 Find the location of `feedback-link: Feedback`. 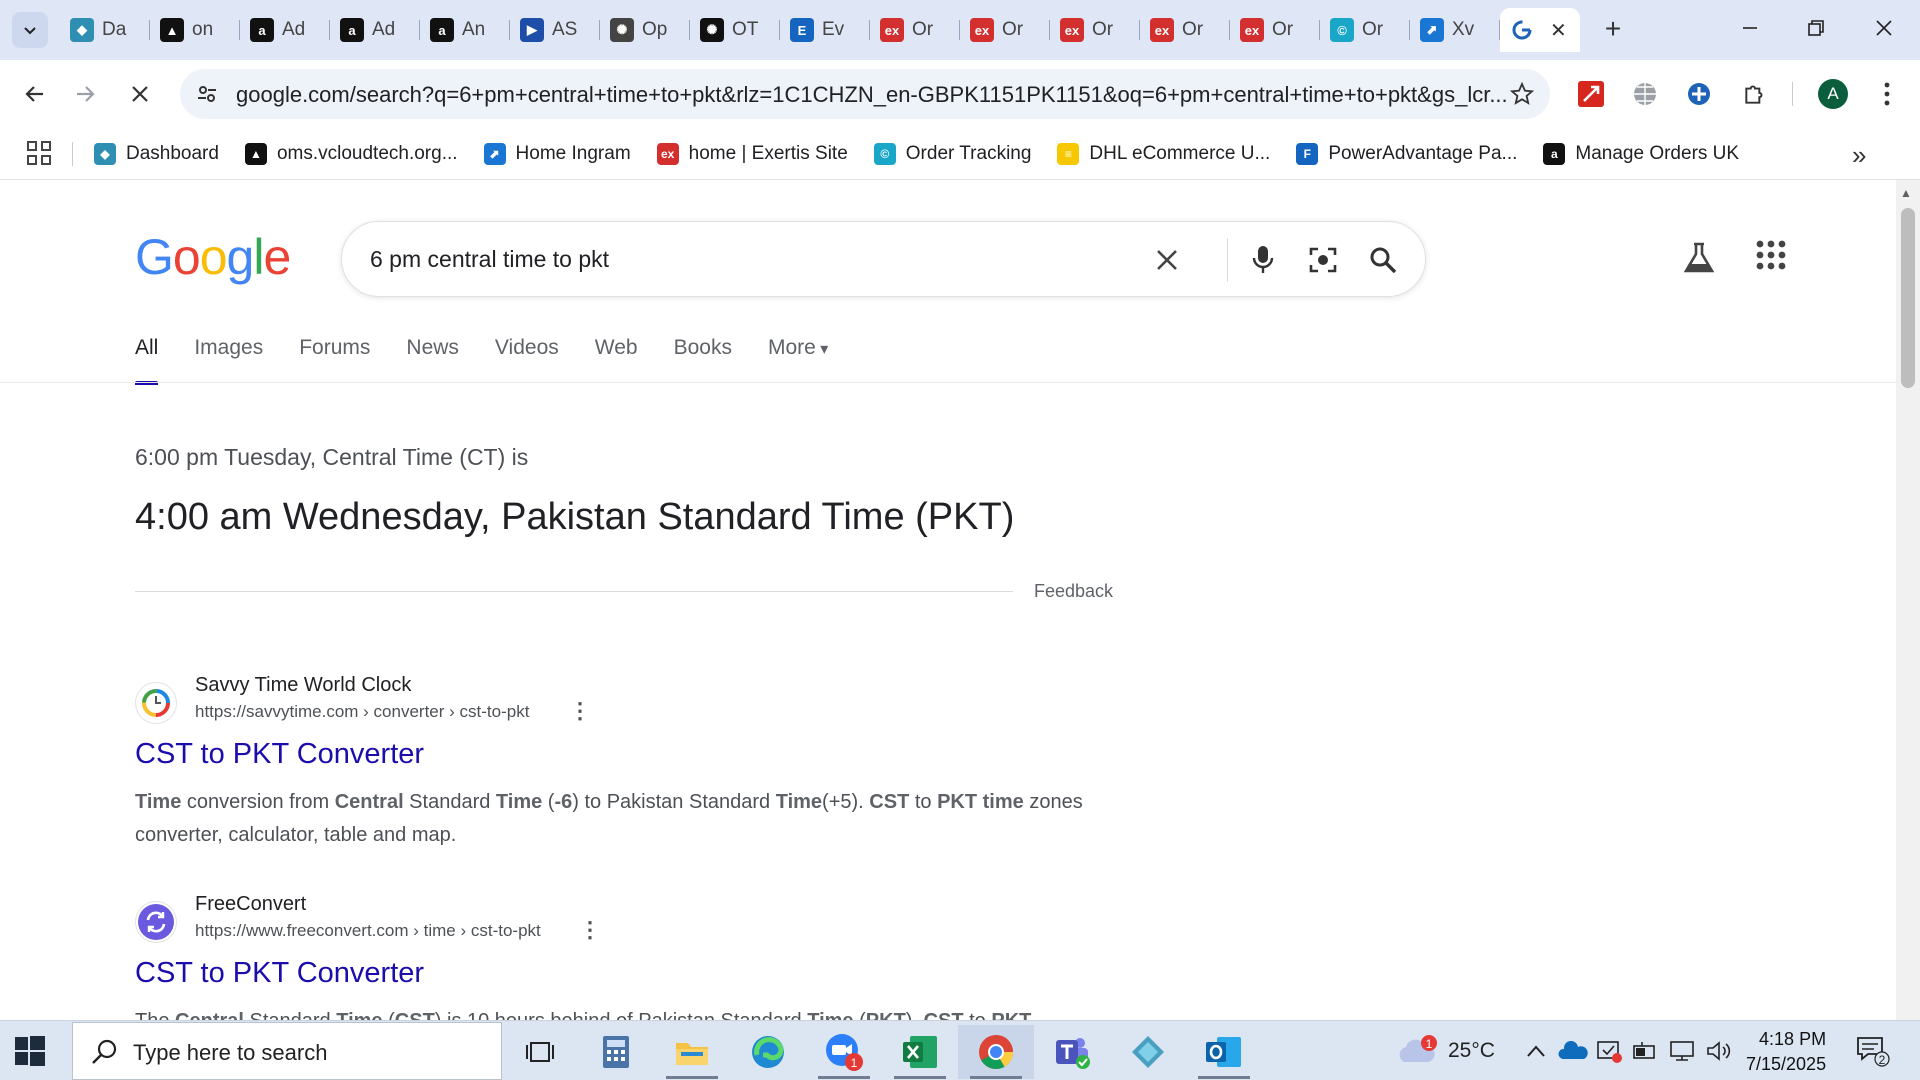

feedback-link: Feedback is located at coordinates (1073, 591).